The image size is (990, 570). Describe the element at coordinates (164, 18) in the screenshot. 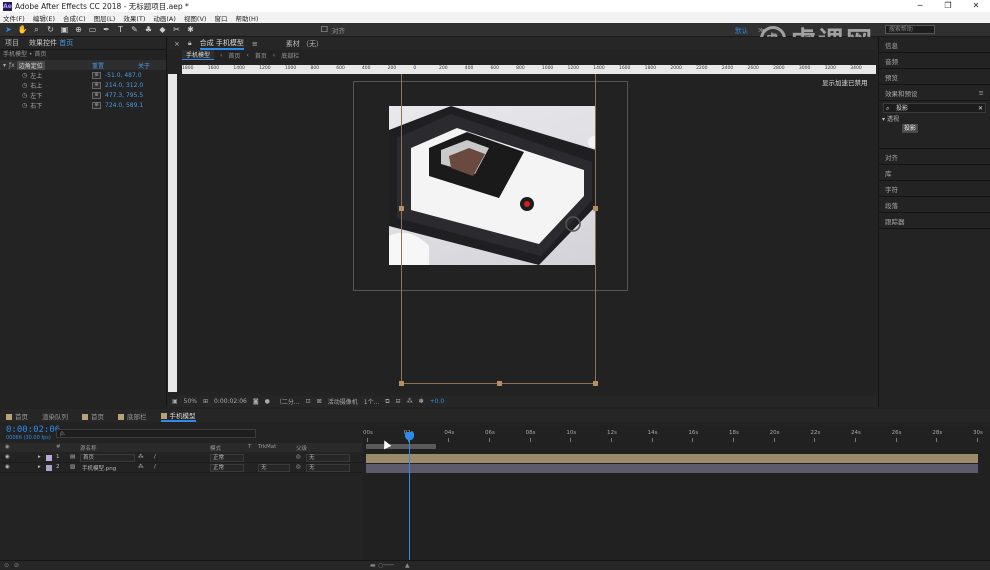

I see `menu-animation: 动画(A)` at that location.